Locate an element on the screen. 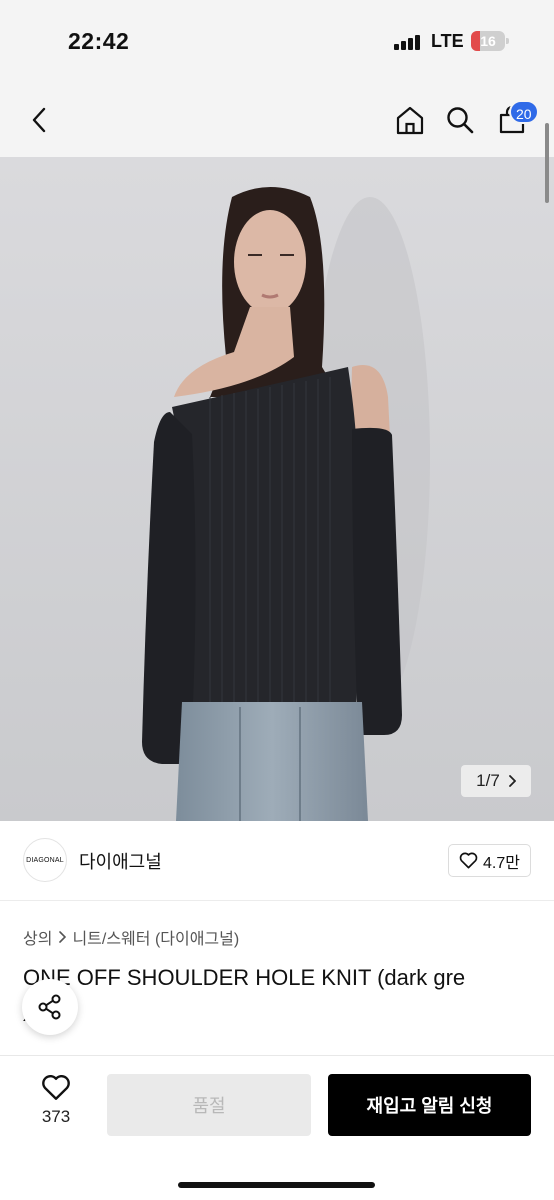 This screenshot has height=1200, width=554. breadcrumb-category: 상의 is located at coordinates (37, 937).